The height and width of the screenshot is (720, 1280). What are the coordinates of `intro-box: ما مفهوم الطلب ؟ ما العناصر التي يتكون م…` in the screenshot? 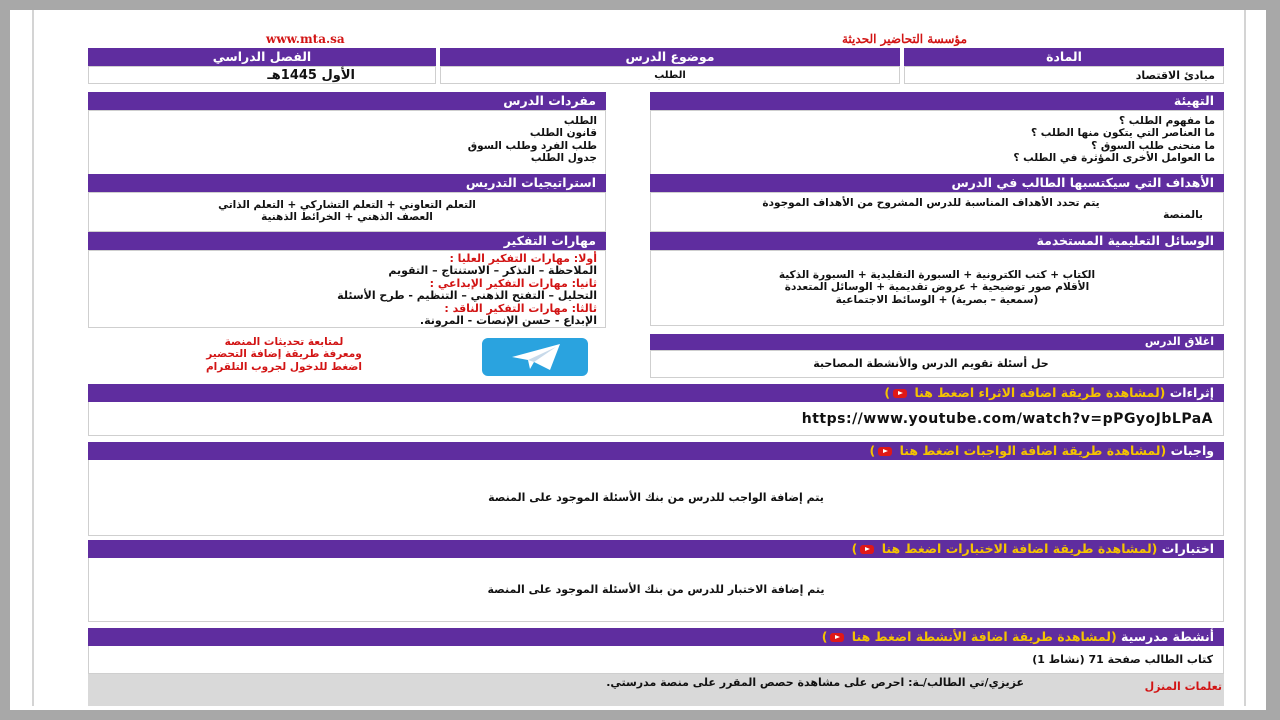 It's located at (937, 144).